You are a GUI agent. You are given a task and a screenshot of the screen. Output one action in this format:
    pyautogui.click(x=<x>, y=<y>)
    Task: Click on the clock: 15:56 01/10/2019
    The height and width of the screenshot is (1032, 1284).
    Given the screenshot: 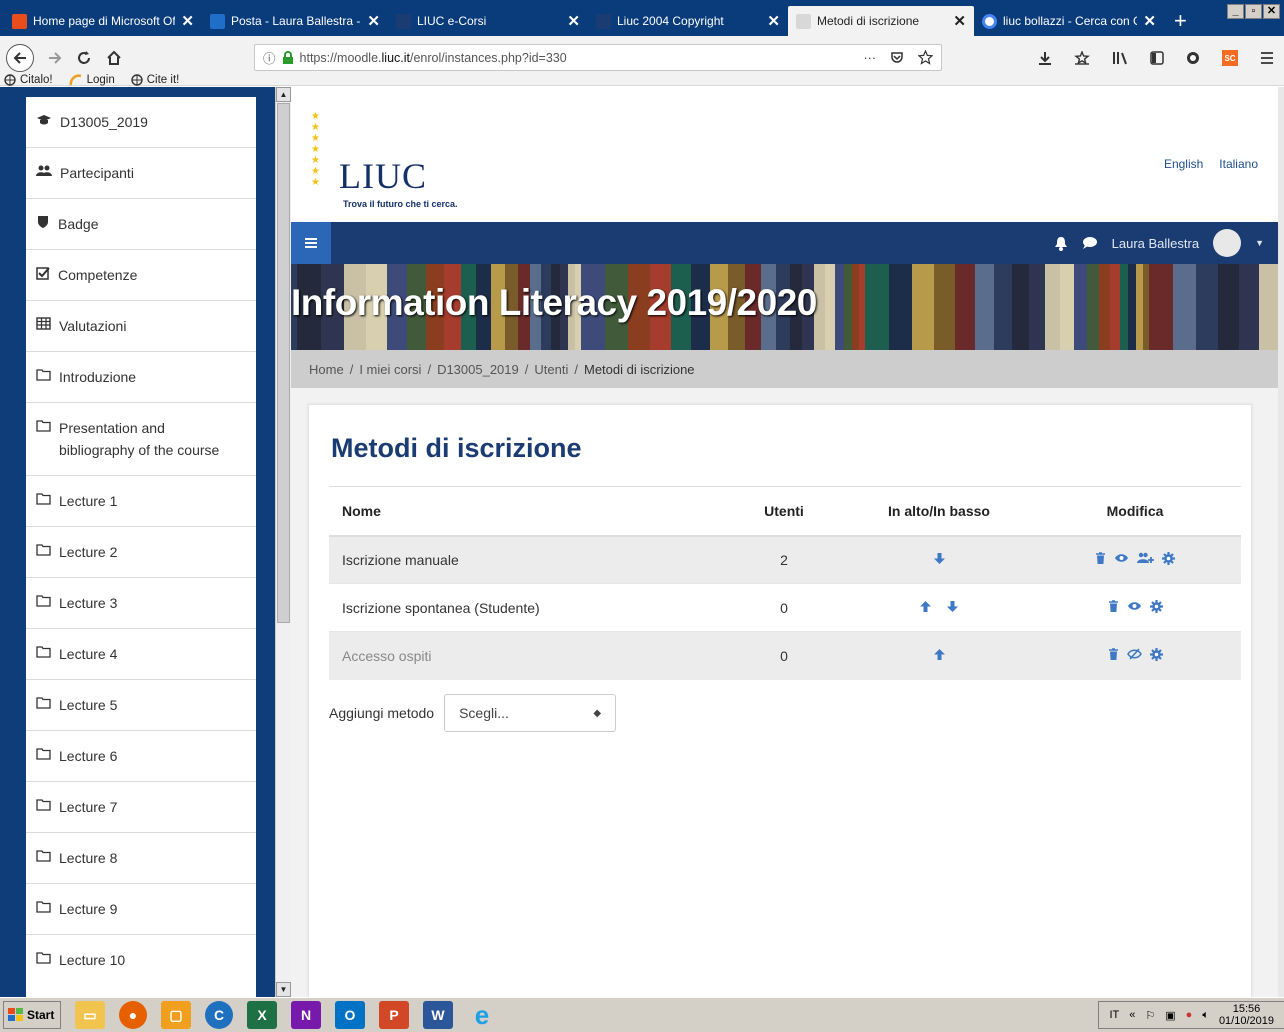 What is the action you would take?
    pyautogui.click(x=1246, y=1015)
    